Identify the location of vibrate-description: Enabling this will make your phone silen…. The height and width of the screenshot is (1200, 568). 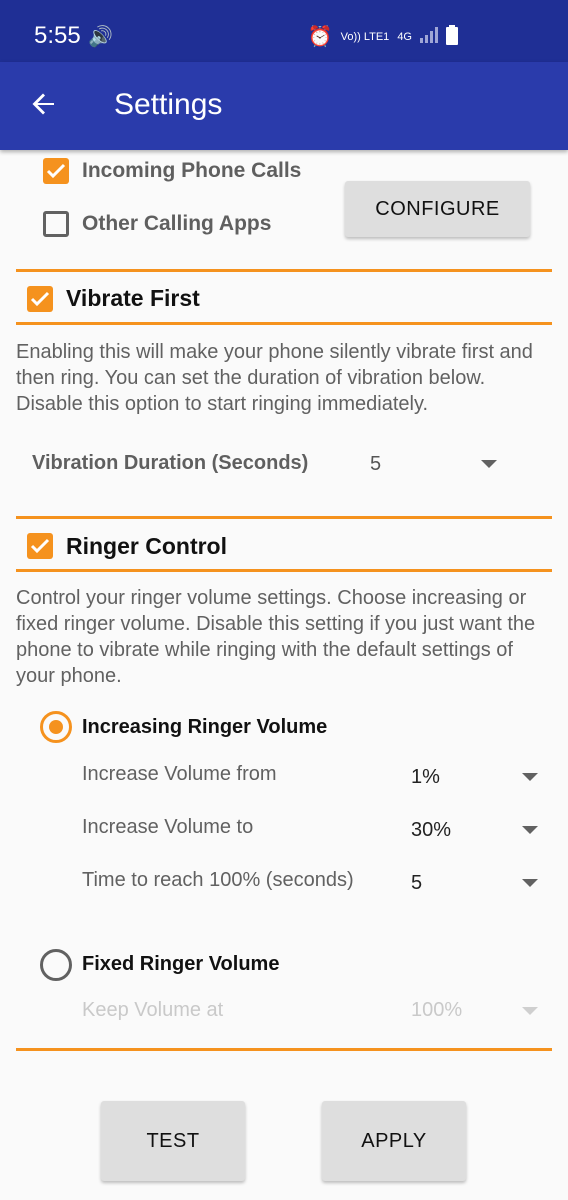
(274, 378).